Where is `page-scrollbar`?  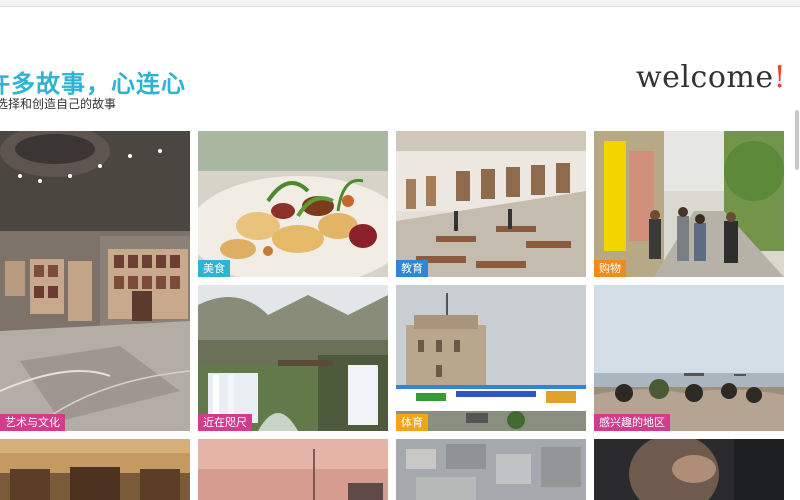 page-scrollbar is located at coordinates (797, 140).